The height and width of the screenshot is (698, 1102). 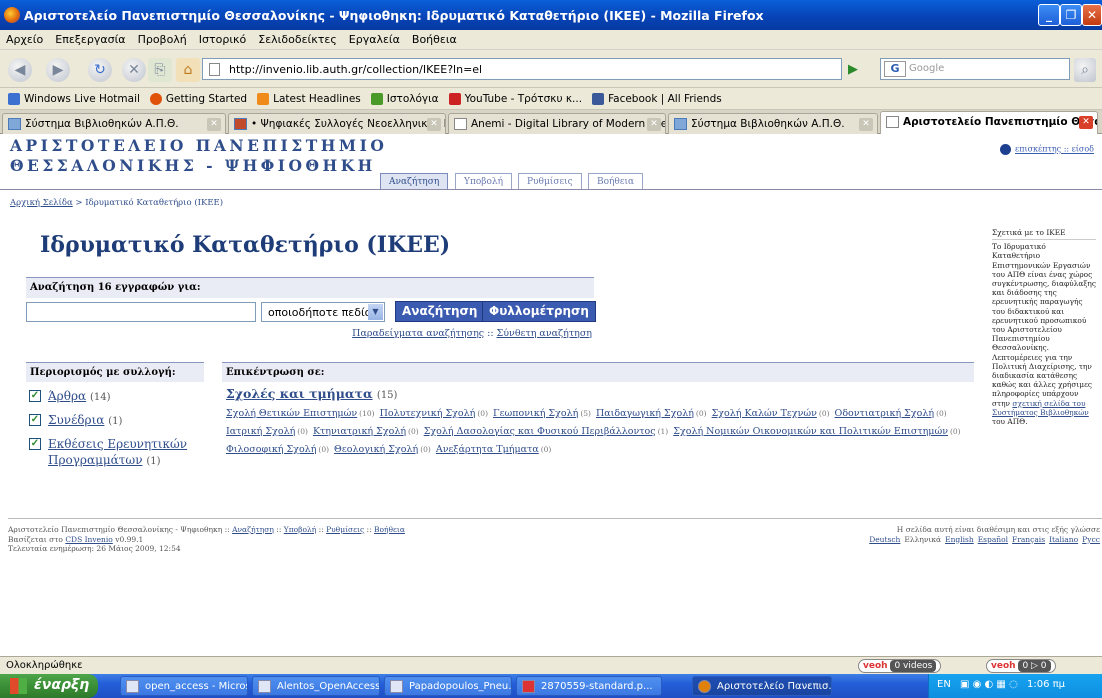 I want to click on school-link: Ιατρική Σχολή, so click(x=260, y=431).